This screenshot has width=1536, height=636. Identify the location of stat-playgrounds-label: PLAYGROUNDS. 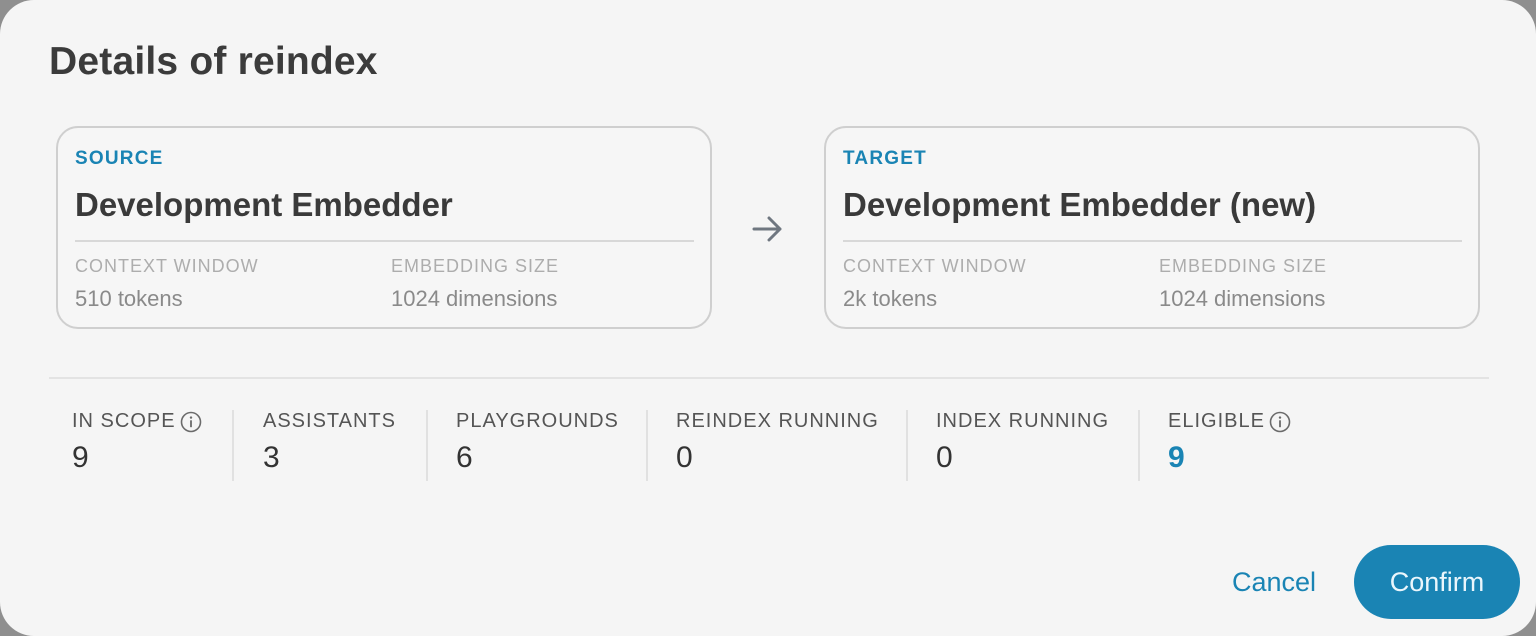
(537, 421).